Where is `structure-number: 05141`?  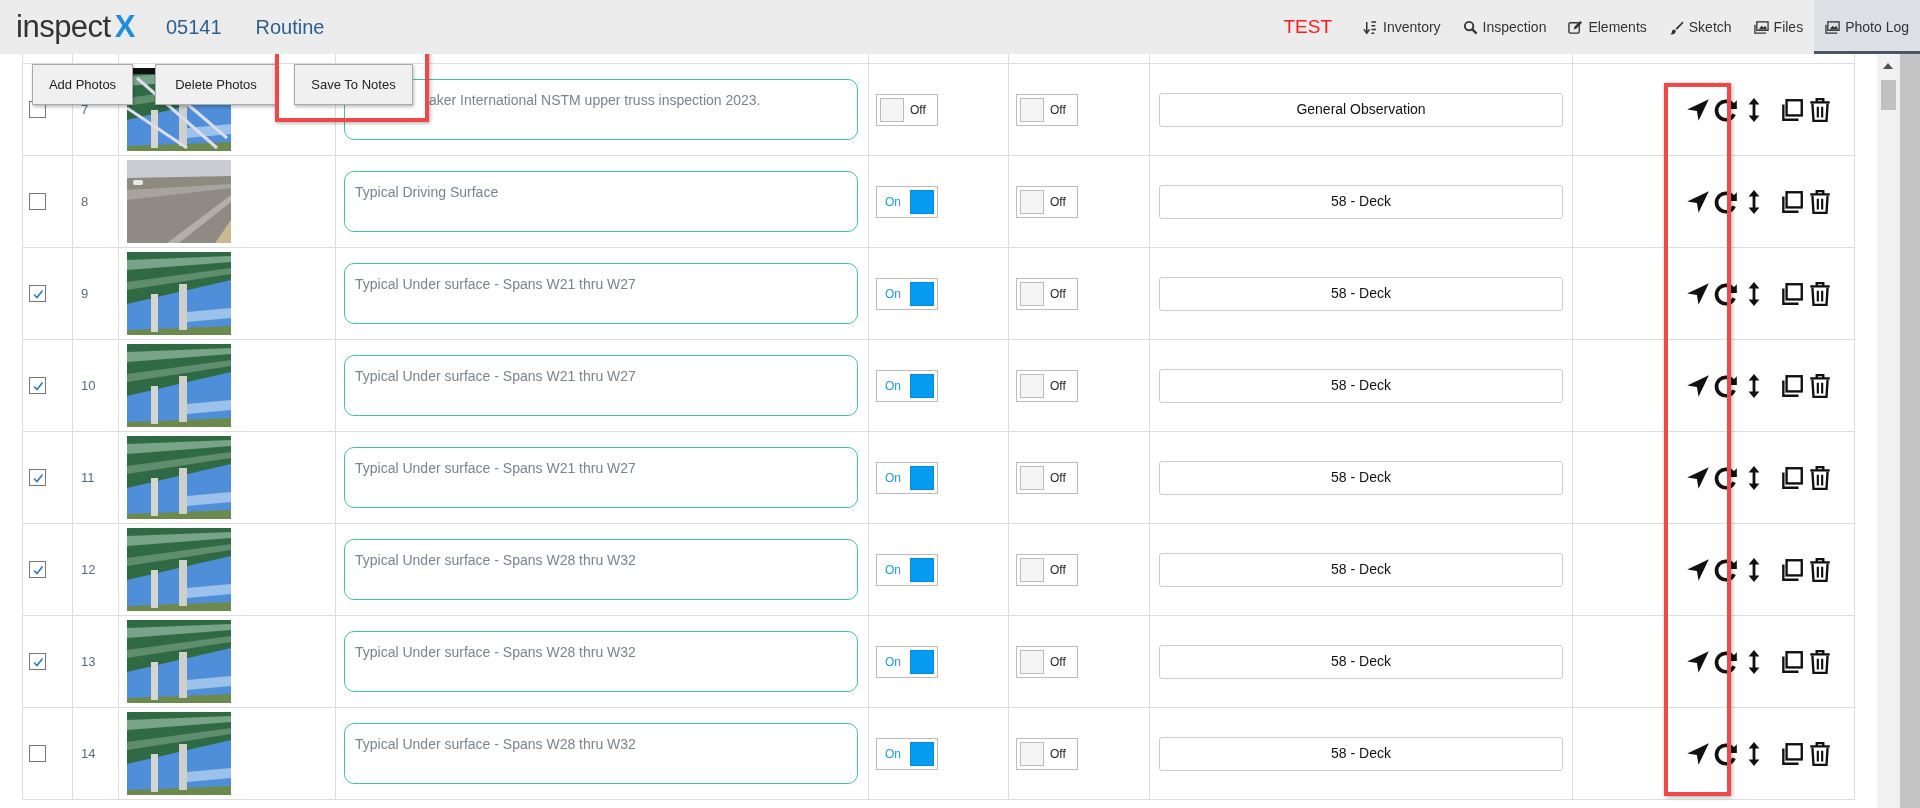
structure-number: 05141 is located at coordinates (193, 27).